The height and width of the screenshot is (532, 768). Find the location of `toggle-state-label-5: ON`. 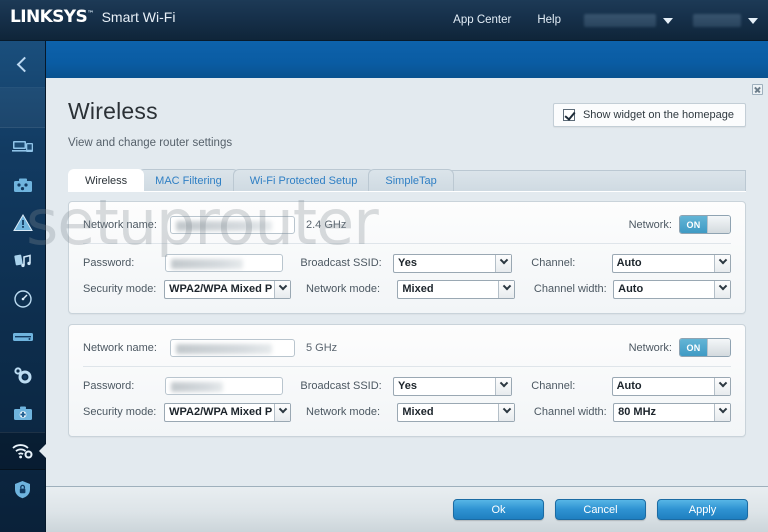

toggle-state-label-5: ON is located at coordinates (693, 347).